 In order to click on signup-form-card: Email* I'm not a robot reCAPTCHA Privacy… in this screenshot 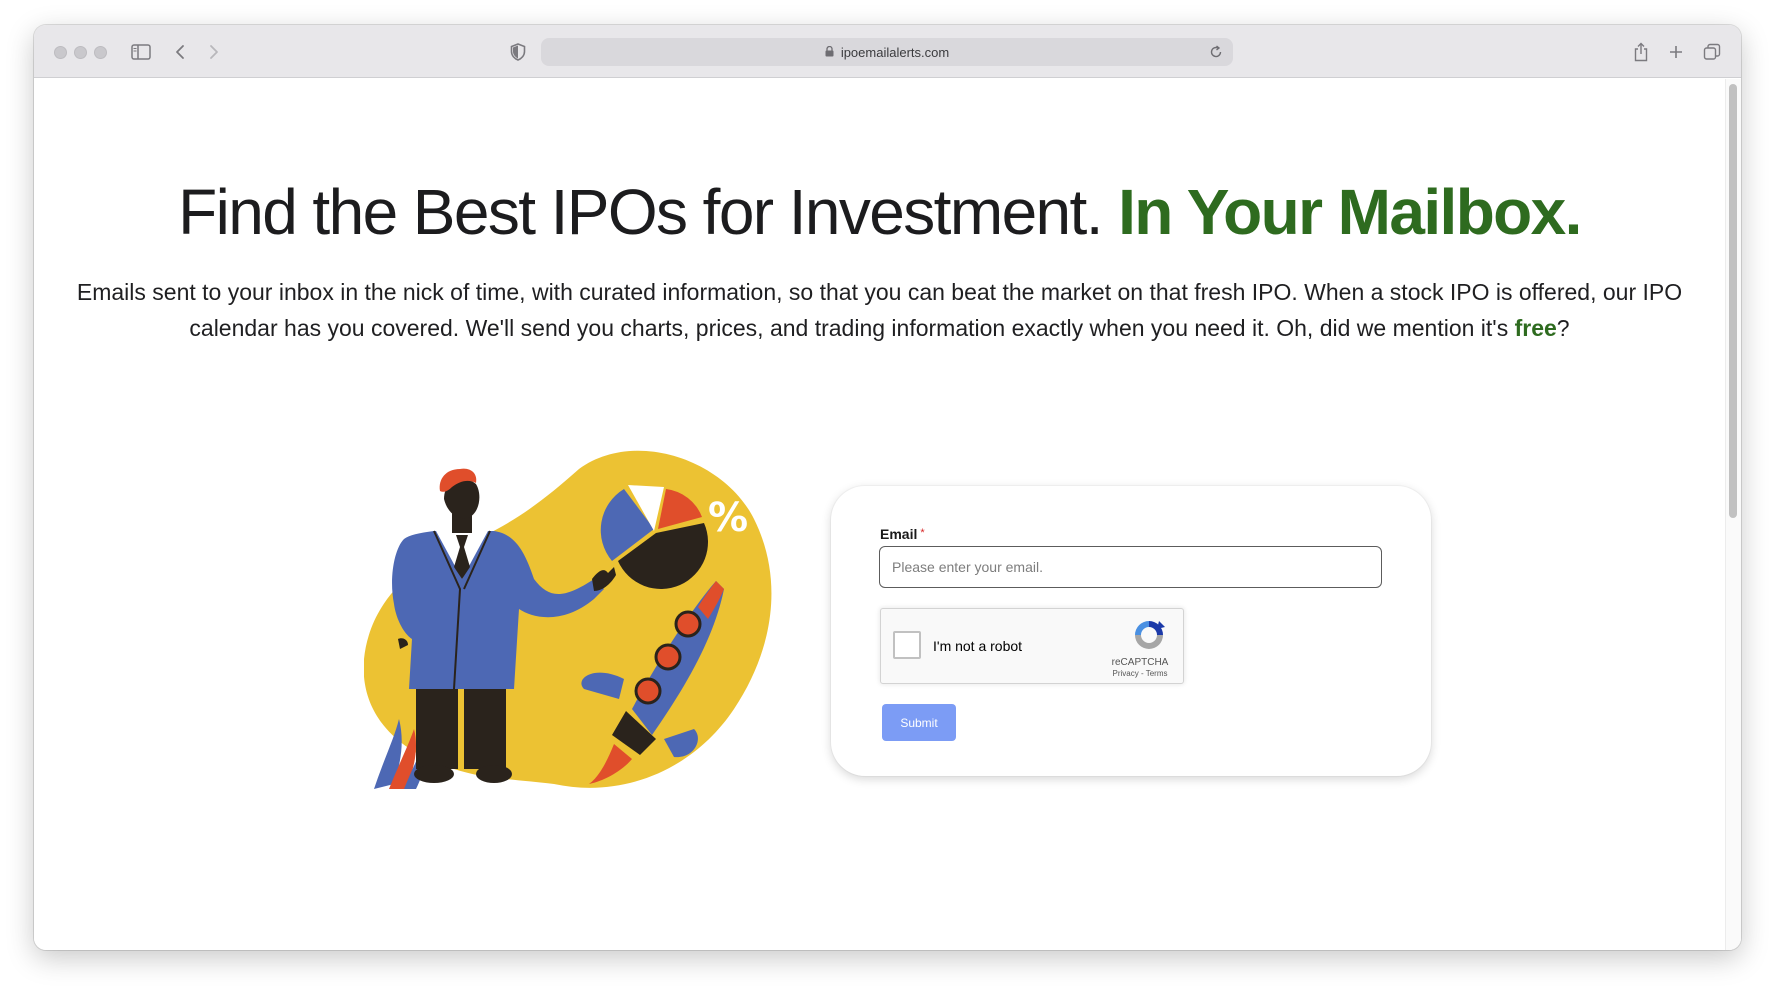, I will do `click(1131, 631)`.